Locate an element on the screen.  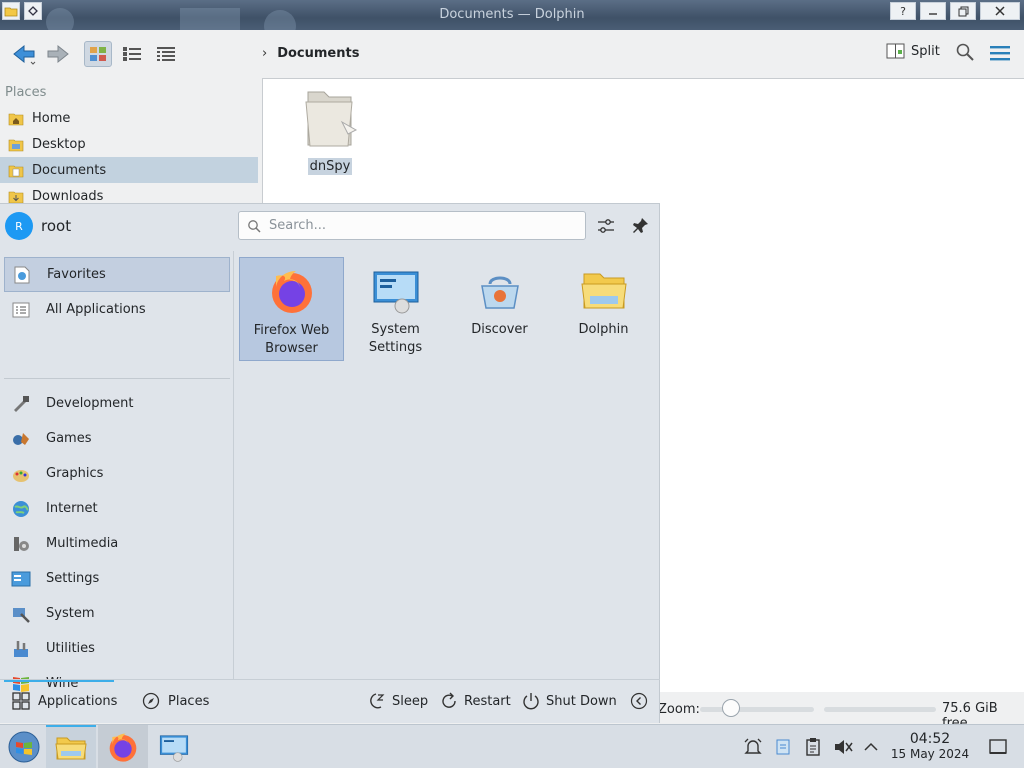
tab-applications: Applications is located at coordinates (64, 701).